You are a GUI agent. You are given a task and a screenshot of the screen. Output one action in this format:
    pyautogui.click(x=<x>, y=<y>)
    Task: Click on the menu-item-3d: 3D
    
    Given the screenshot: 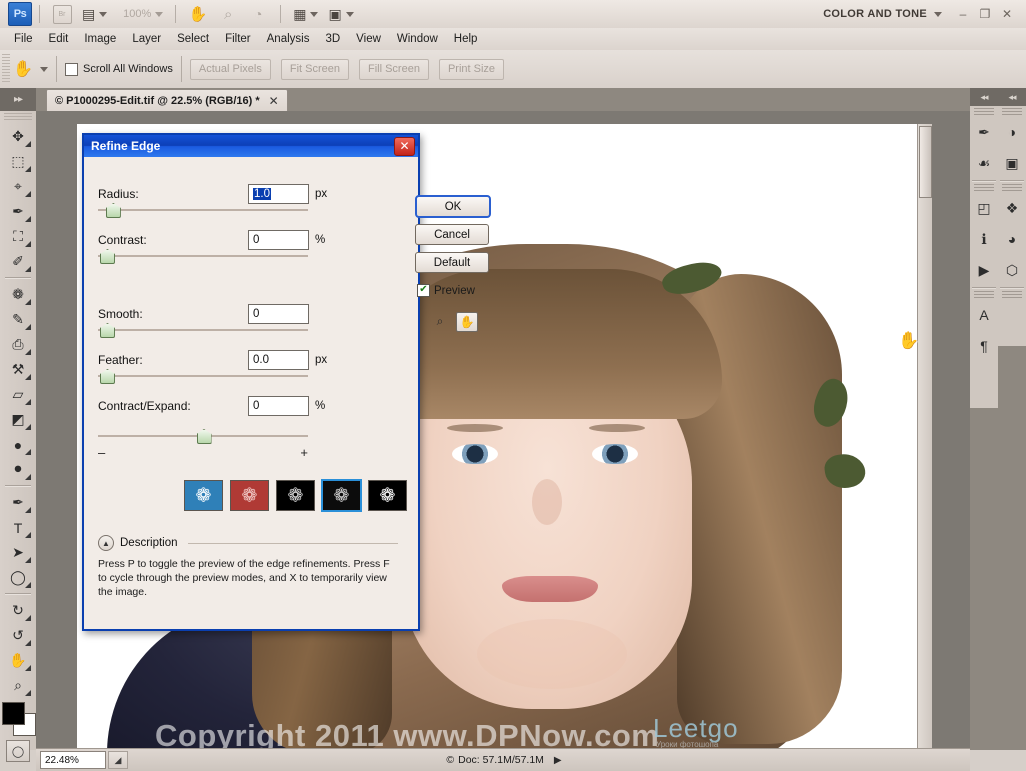 What is the action you would take?
    pyautogui.click(x=332, y=39)
    